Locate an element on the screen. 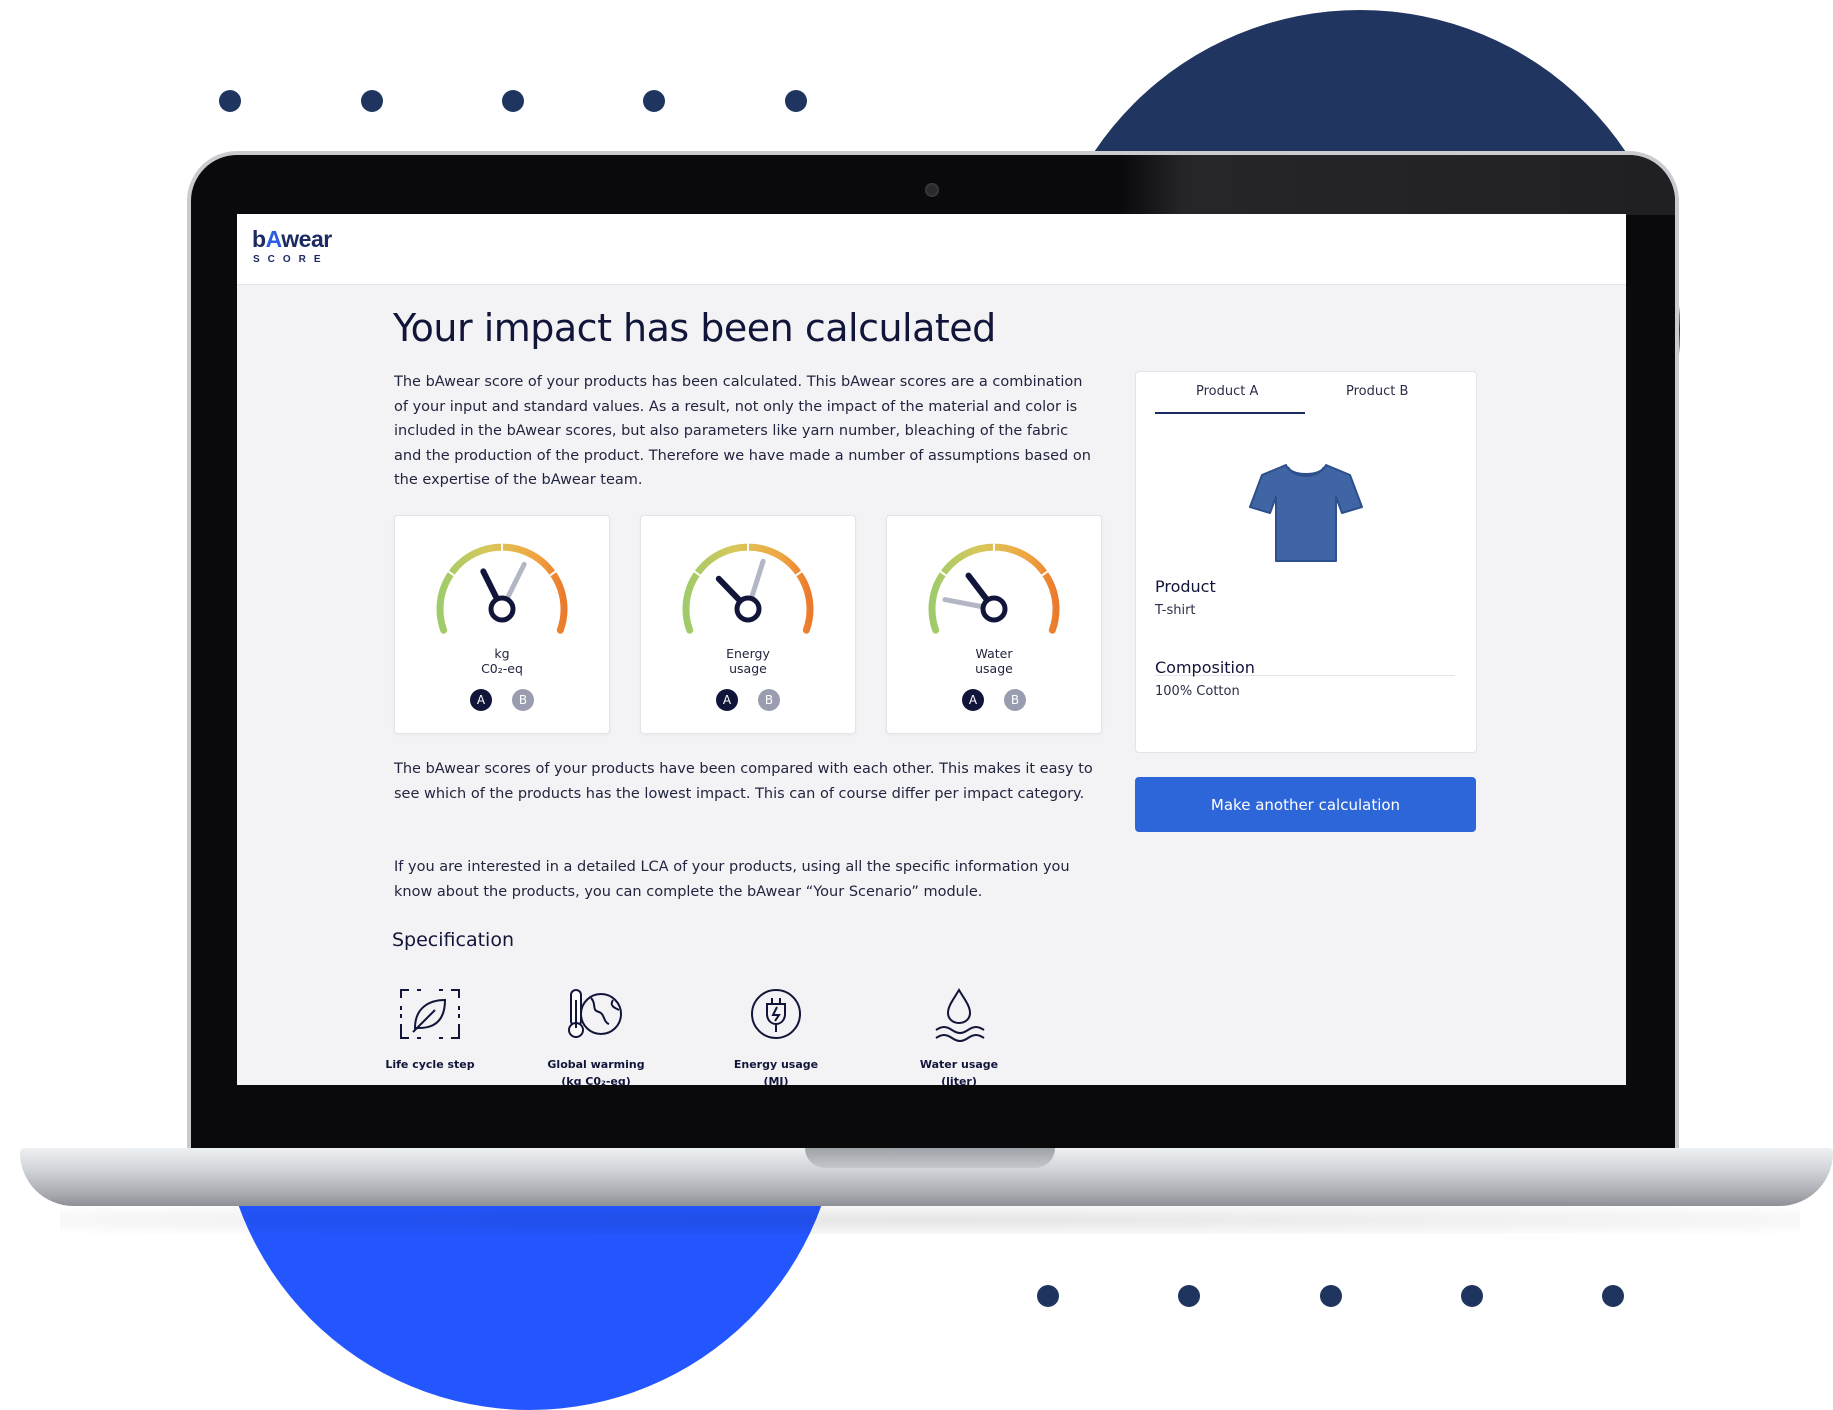 The width and height of the screenshot is (1833, 1410). logo-accent-letter: A is located at coordinates (273, 239).